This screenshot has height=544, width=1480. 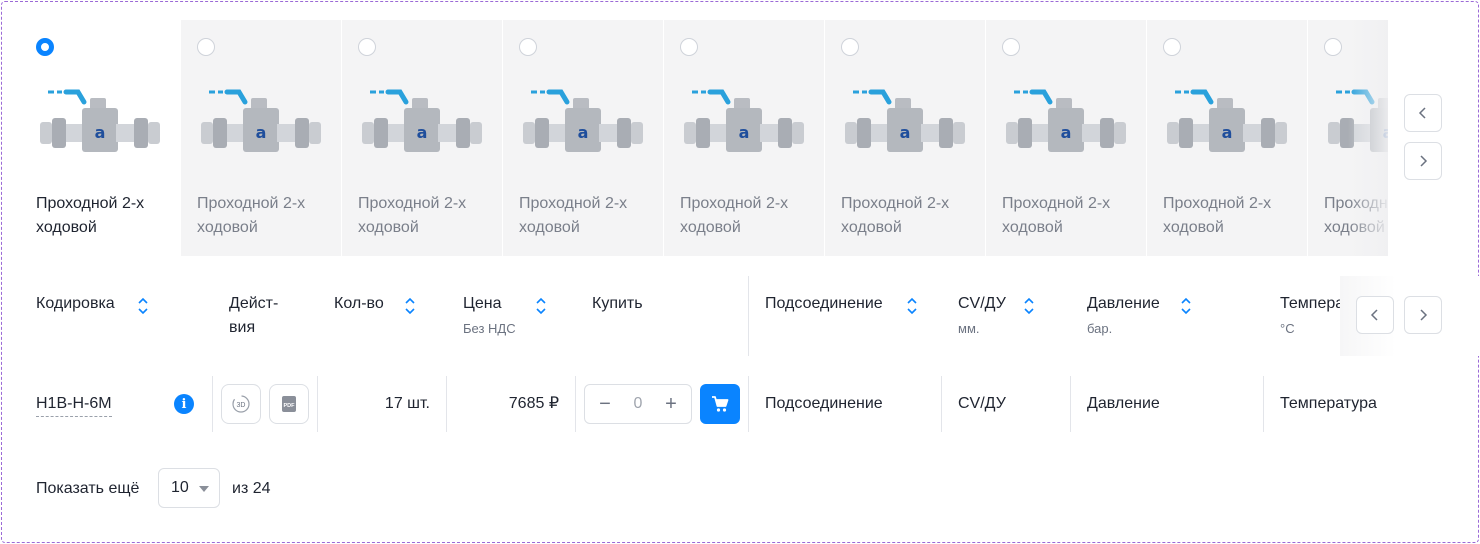 What do you see at coordinates (204, 489) in the screenshot?
I see `caret-down-icon` at bounding box center [204, 489].